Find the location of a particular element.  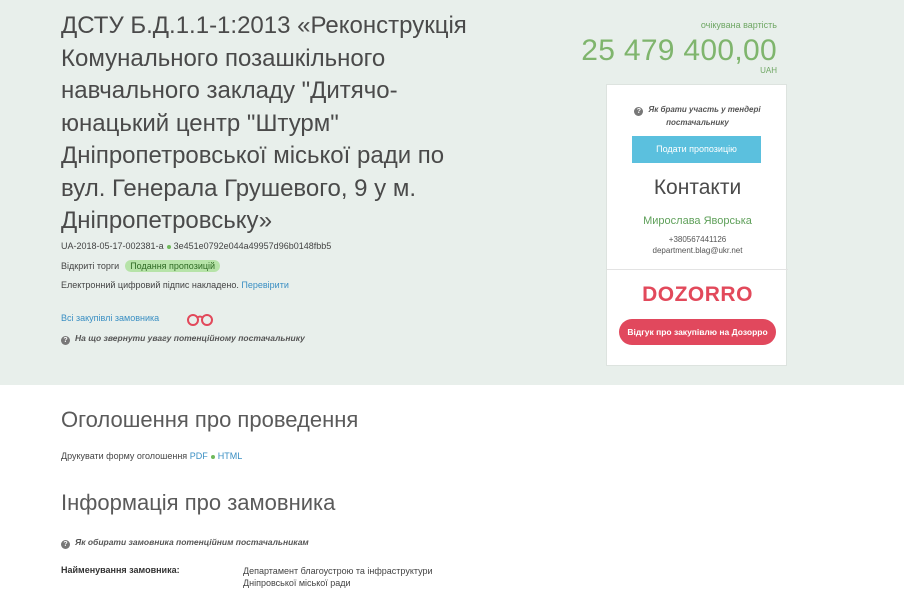

print-form-text: Друкувати форму оголошення is located at coordinates (124, 456).